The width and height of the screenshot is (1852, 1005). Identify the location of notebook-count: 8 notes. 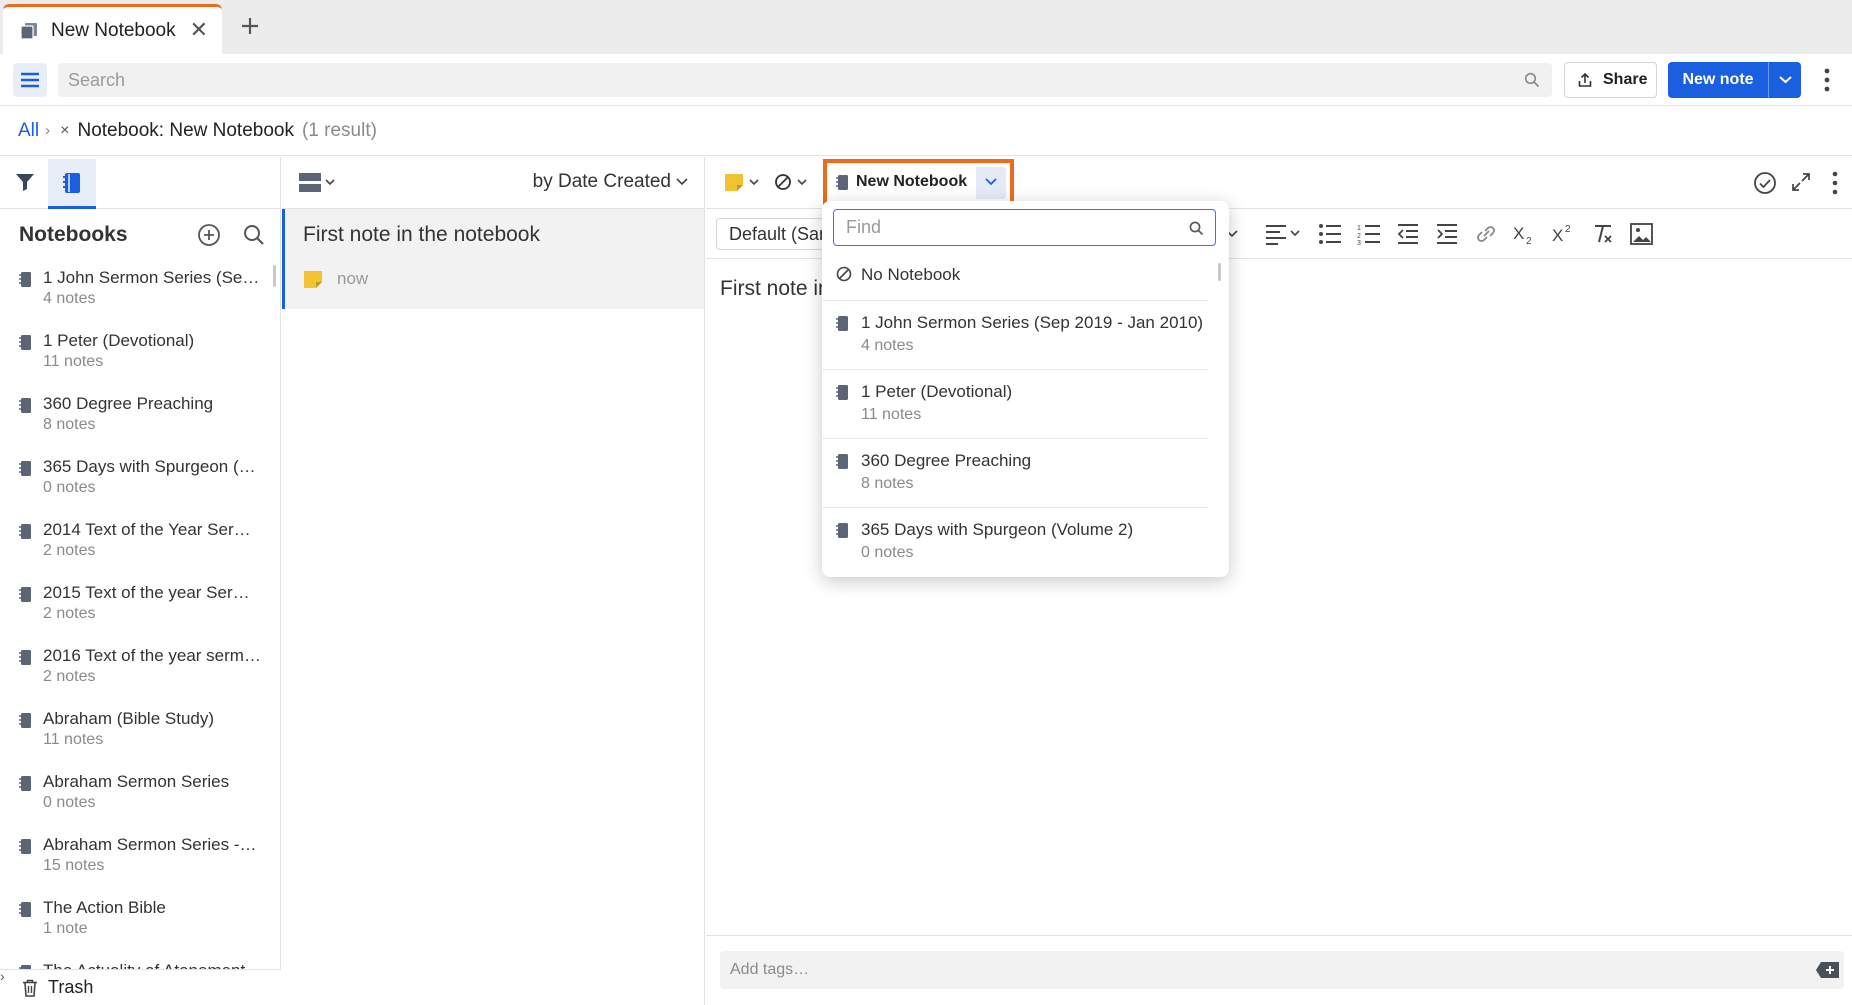
(69, 424).